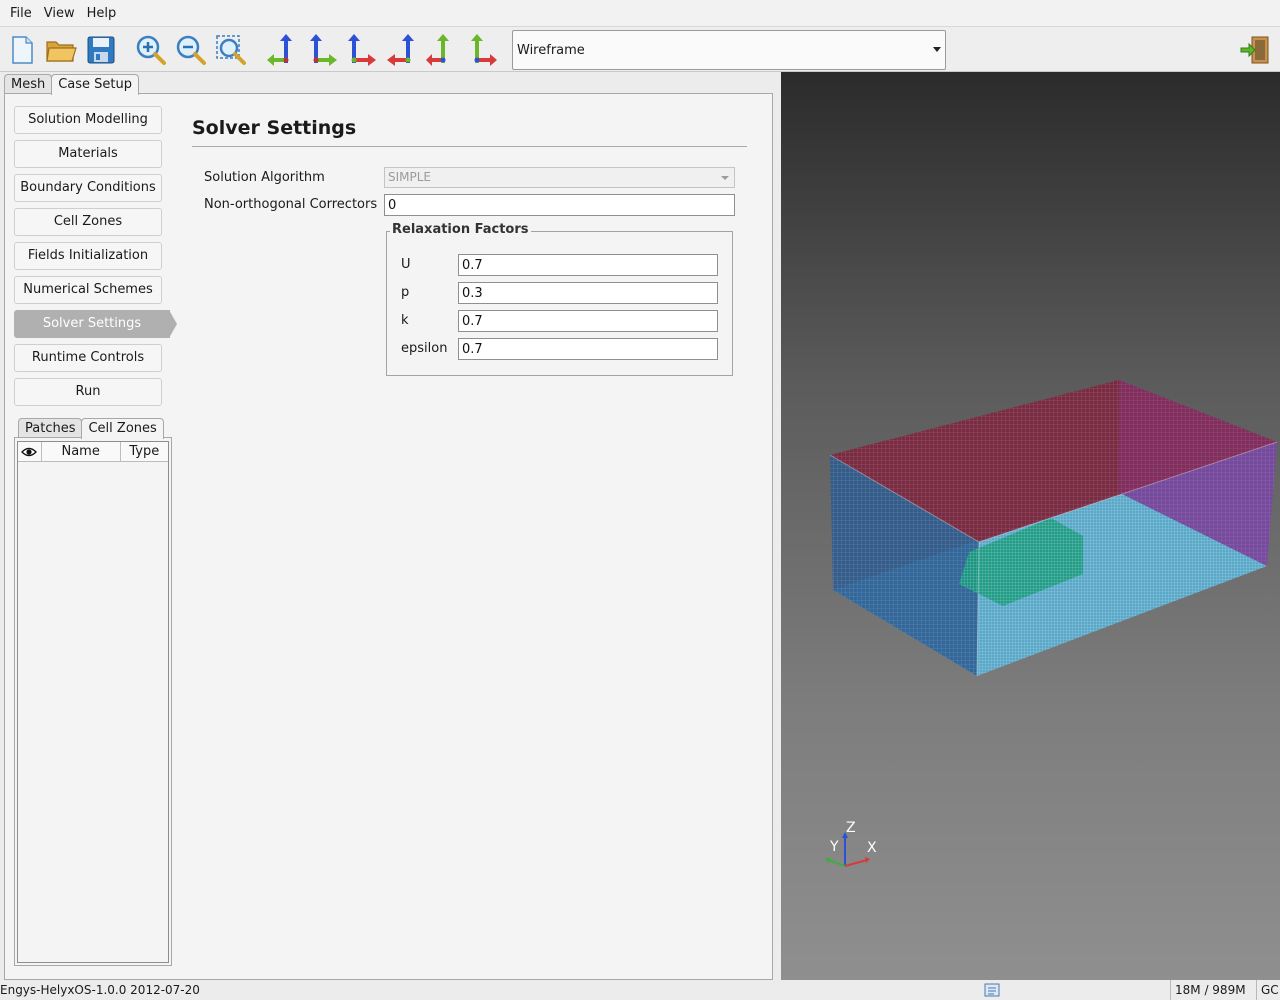  What do you see at coordinates (405, 292) in the screenshot?
I see `factor-p-label: p` at bounding box center [405, 292].